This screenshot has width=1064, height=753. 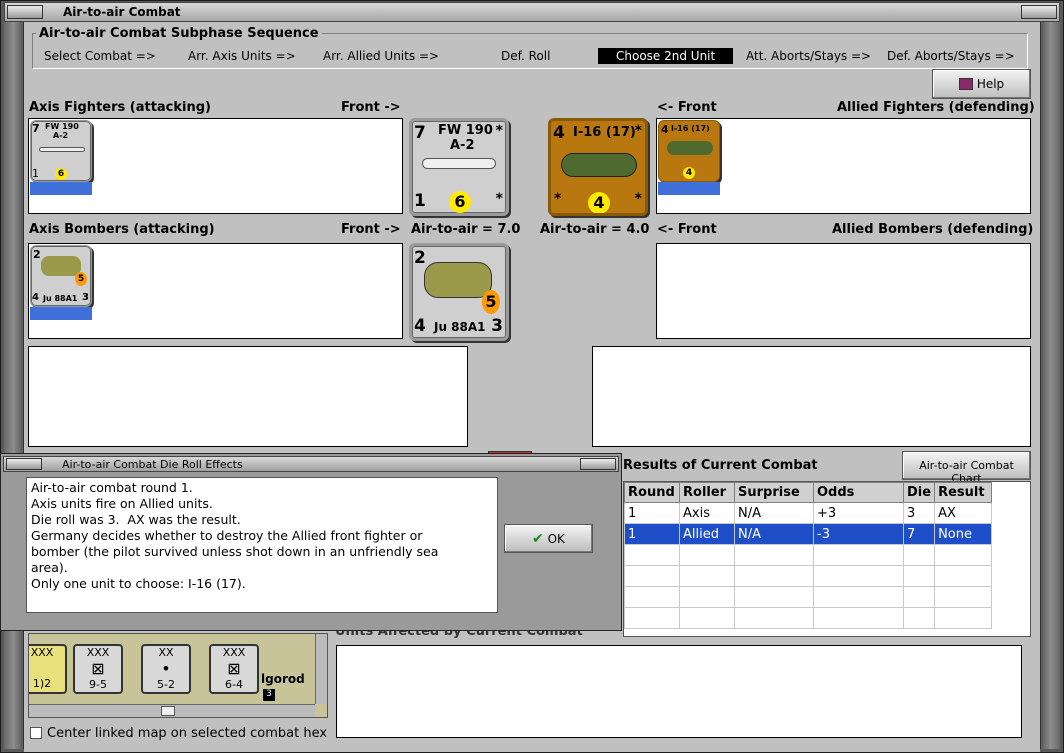 I want to click on fw190-small-range: 1, so click(x=35, y=173).